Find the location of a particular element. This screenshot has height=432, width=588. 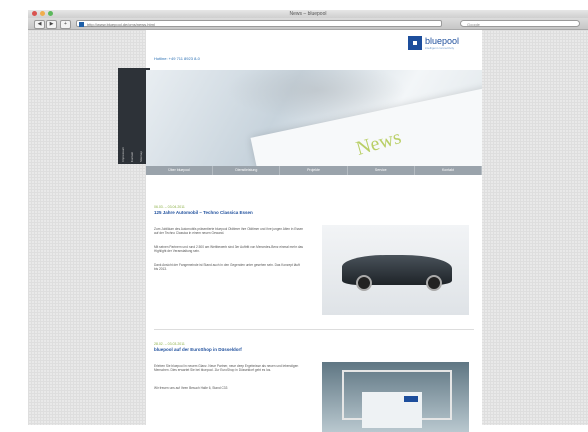

news-image-car is located at coordinates (395, 270).